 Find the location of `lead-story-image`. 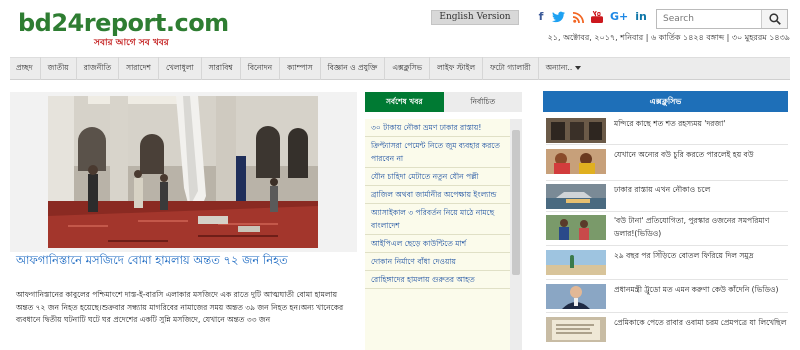

lead-story-image is located at coordinates (183, 172).